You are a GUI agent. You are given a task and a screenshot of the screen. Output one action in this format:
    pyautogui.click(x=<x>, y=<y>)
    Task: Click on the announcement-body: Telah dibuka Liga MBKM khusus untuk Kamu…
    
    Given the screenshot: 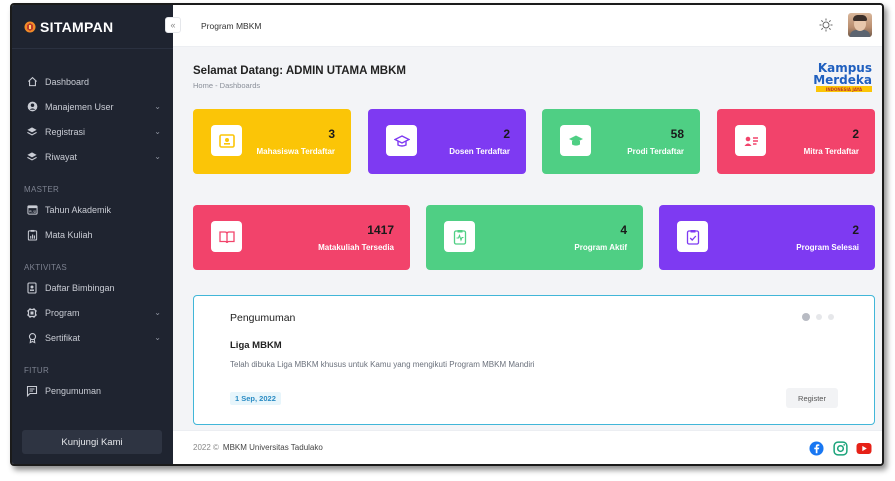 What is the action you would take?
    pyautogui.click(x=382, y=364)
    